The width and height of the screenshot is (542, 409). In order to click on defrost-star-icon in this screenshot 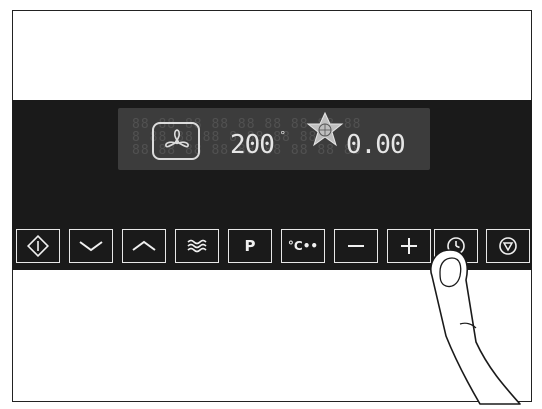, I will do `click(325, 129)`.